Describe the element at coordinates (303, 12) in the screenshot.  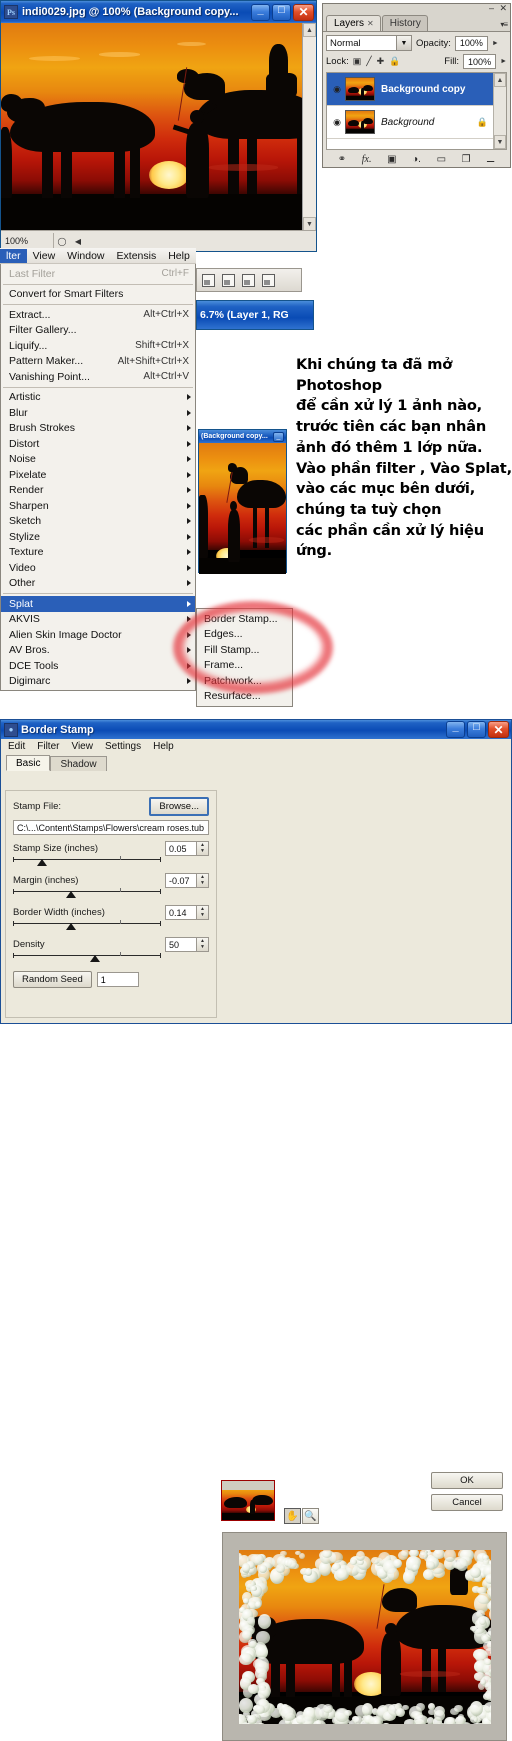
I see `close-button: ✕` at that location.